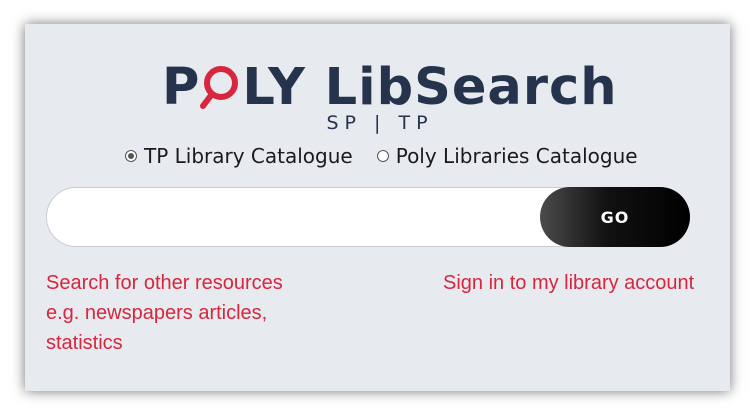 This screenshot has height=417, width=755. I want to click on logo-text-p: P, so click(181, 87).